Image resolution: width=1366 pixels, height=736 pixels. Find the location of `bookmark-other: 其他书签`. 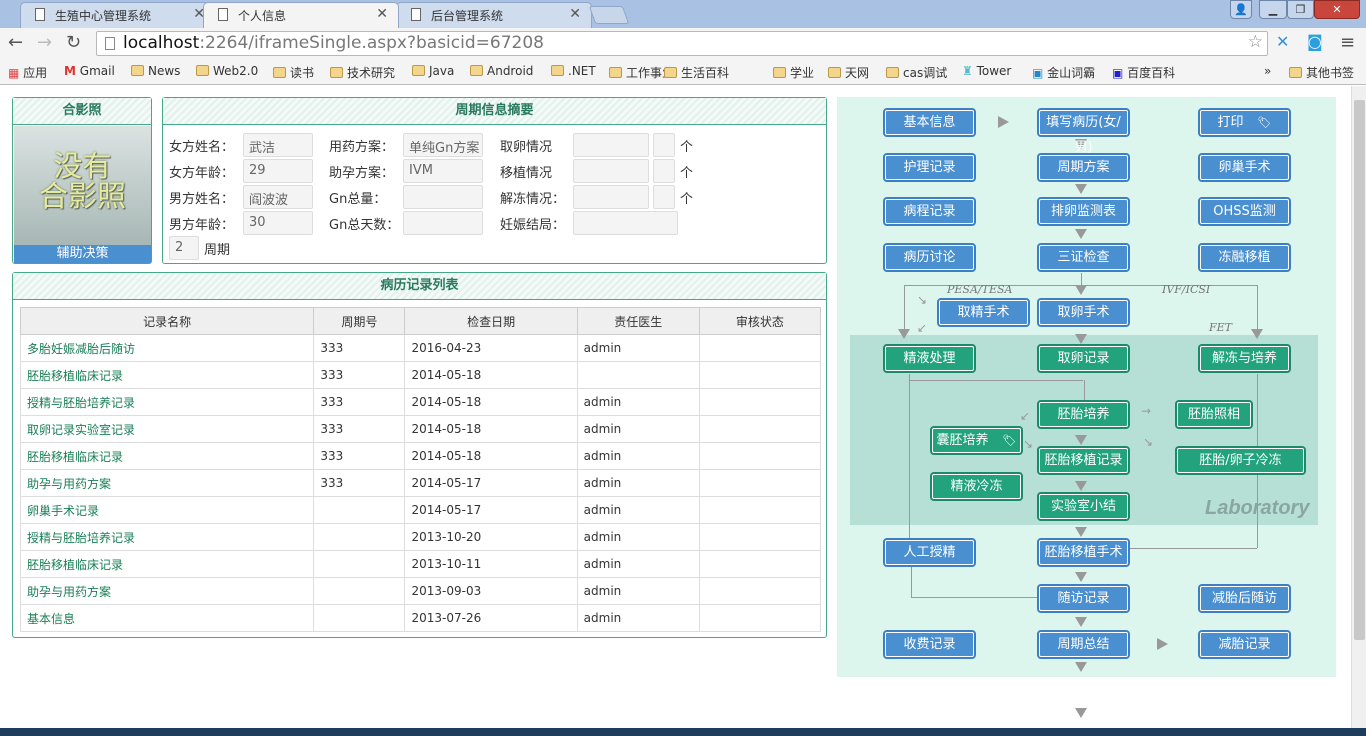

bookmark-other: 其他书签 is located at coordinates (1321, 72).